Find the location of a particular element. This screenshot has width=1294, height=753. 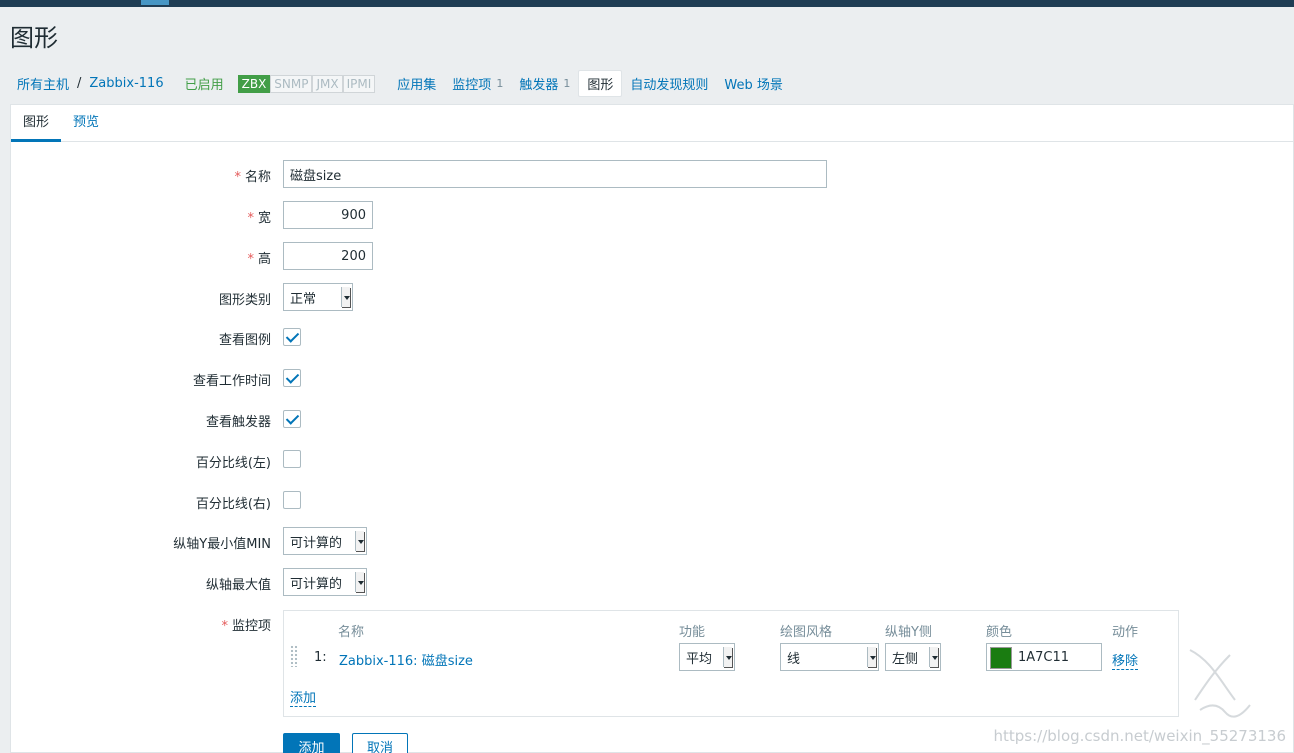

add-item-link: 添加 is located at coordinates (303, 697).